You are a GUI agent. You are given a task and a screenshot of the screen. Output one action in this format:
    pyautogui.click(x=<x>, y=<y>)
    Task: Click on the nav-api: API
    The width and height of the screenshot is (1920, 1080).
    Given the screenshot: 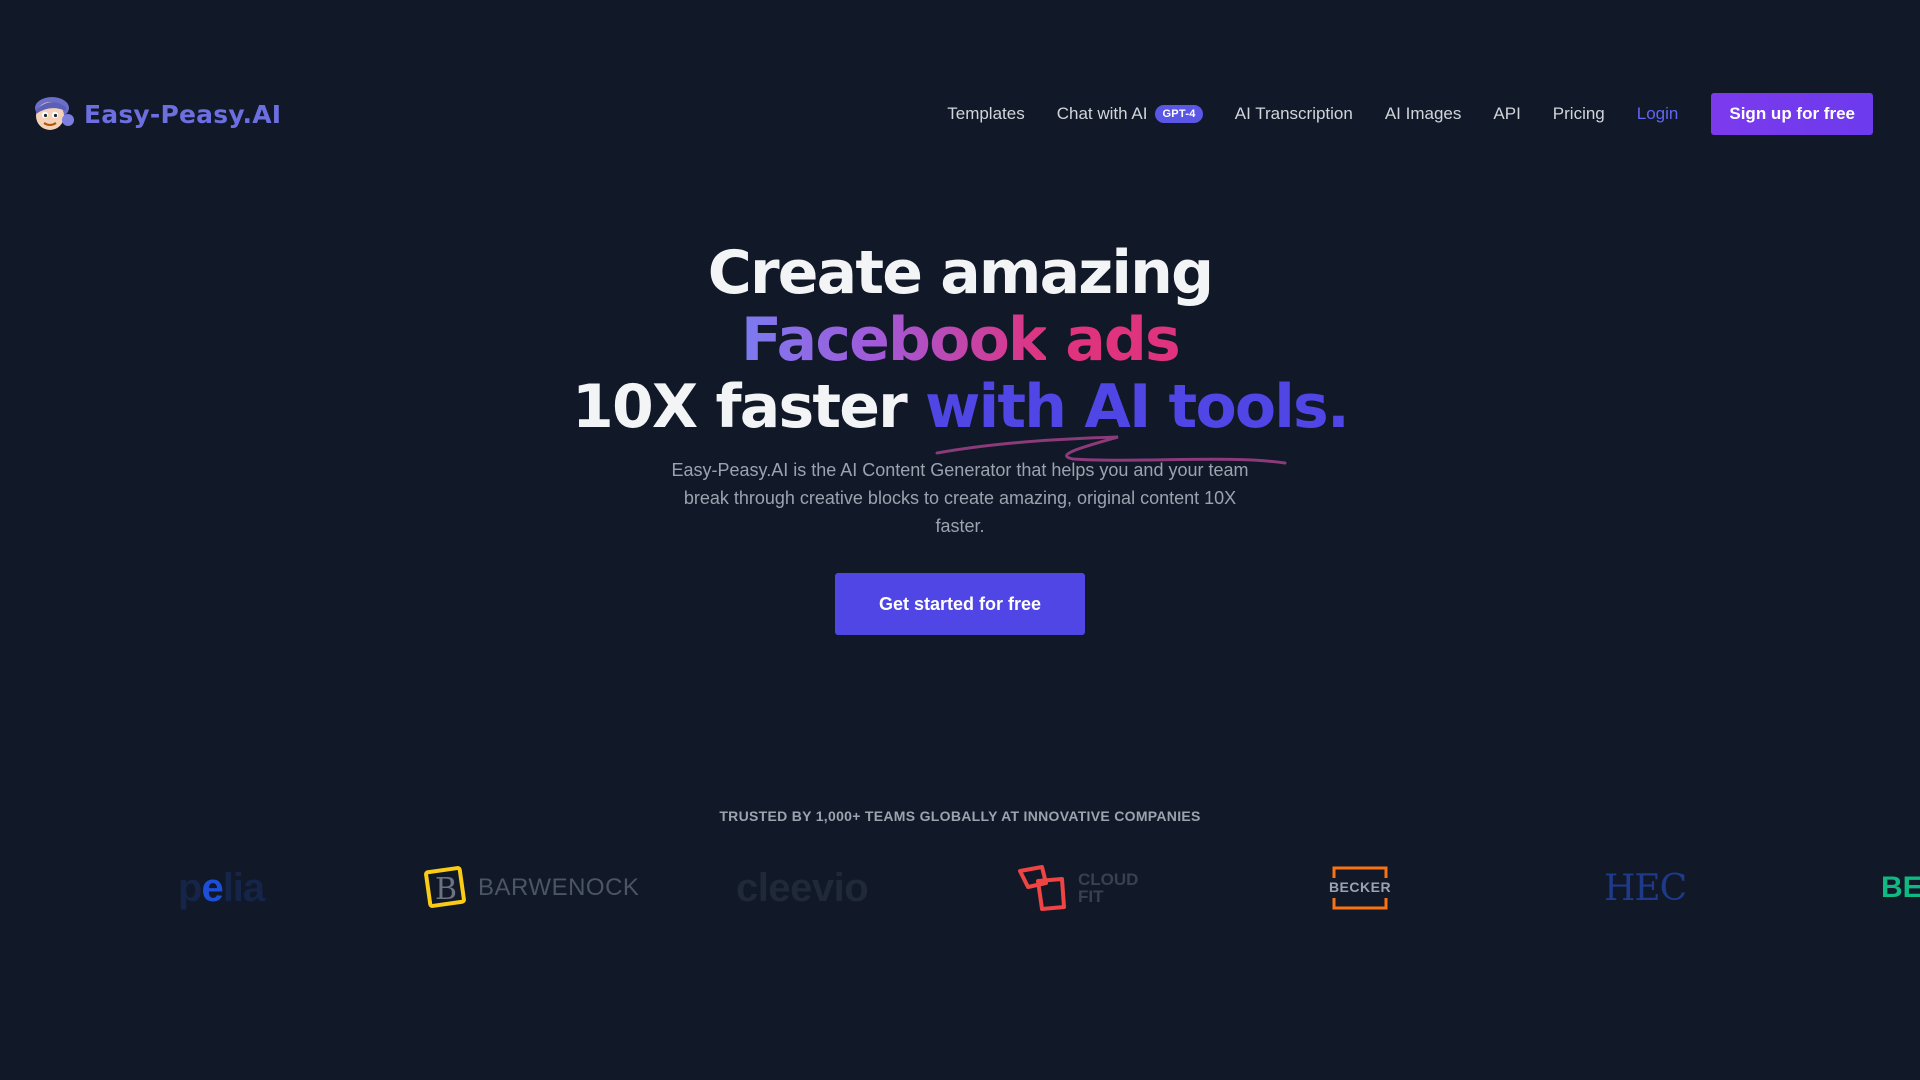 What is the action you would take?
    pyautogui.click(x=1506, y=114)
    